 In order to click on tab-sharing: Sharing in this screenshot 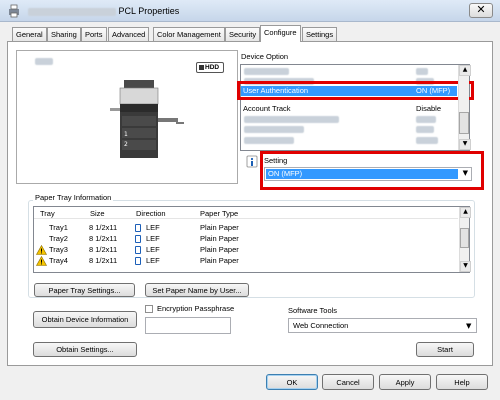, I will do `click(64, 34)`.